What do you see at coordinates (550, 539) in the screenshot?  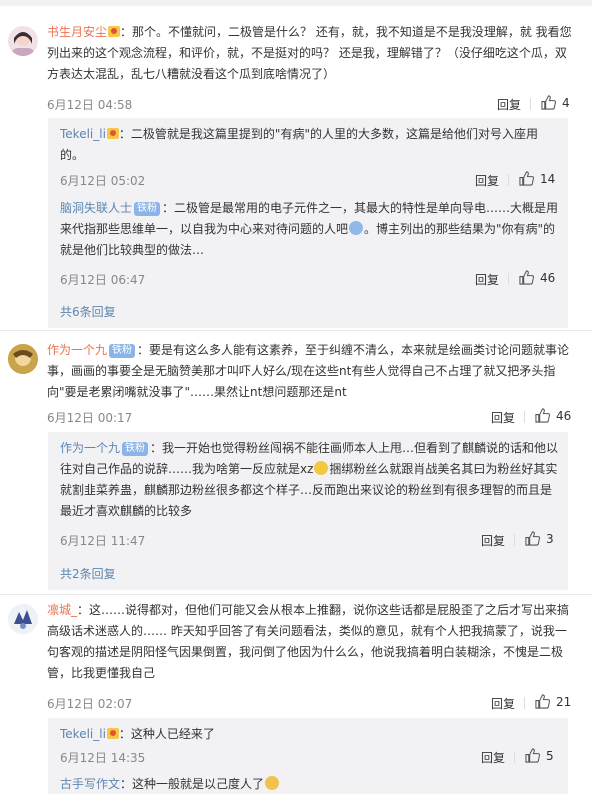 I see `like-count: 3` at bounding box center [550, 539].